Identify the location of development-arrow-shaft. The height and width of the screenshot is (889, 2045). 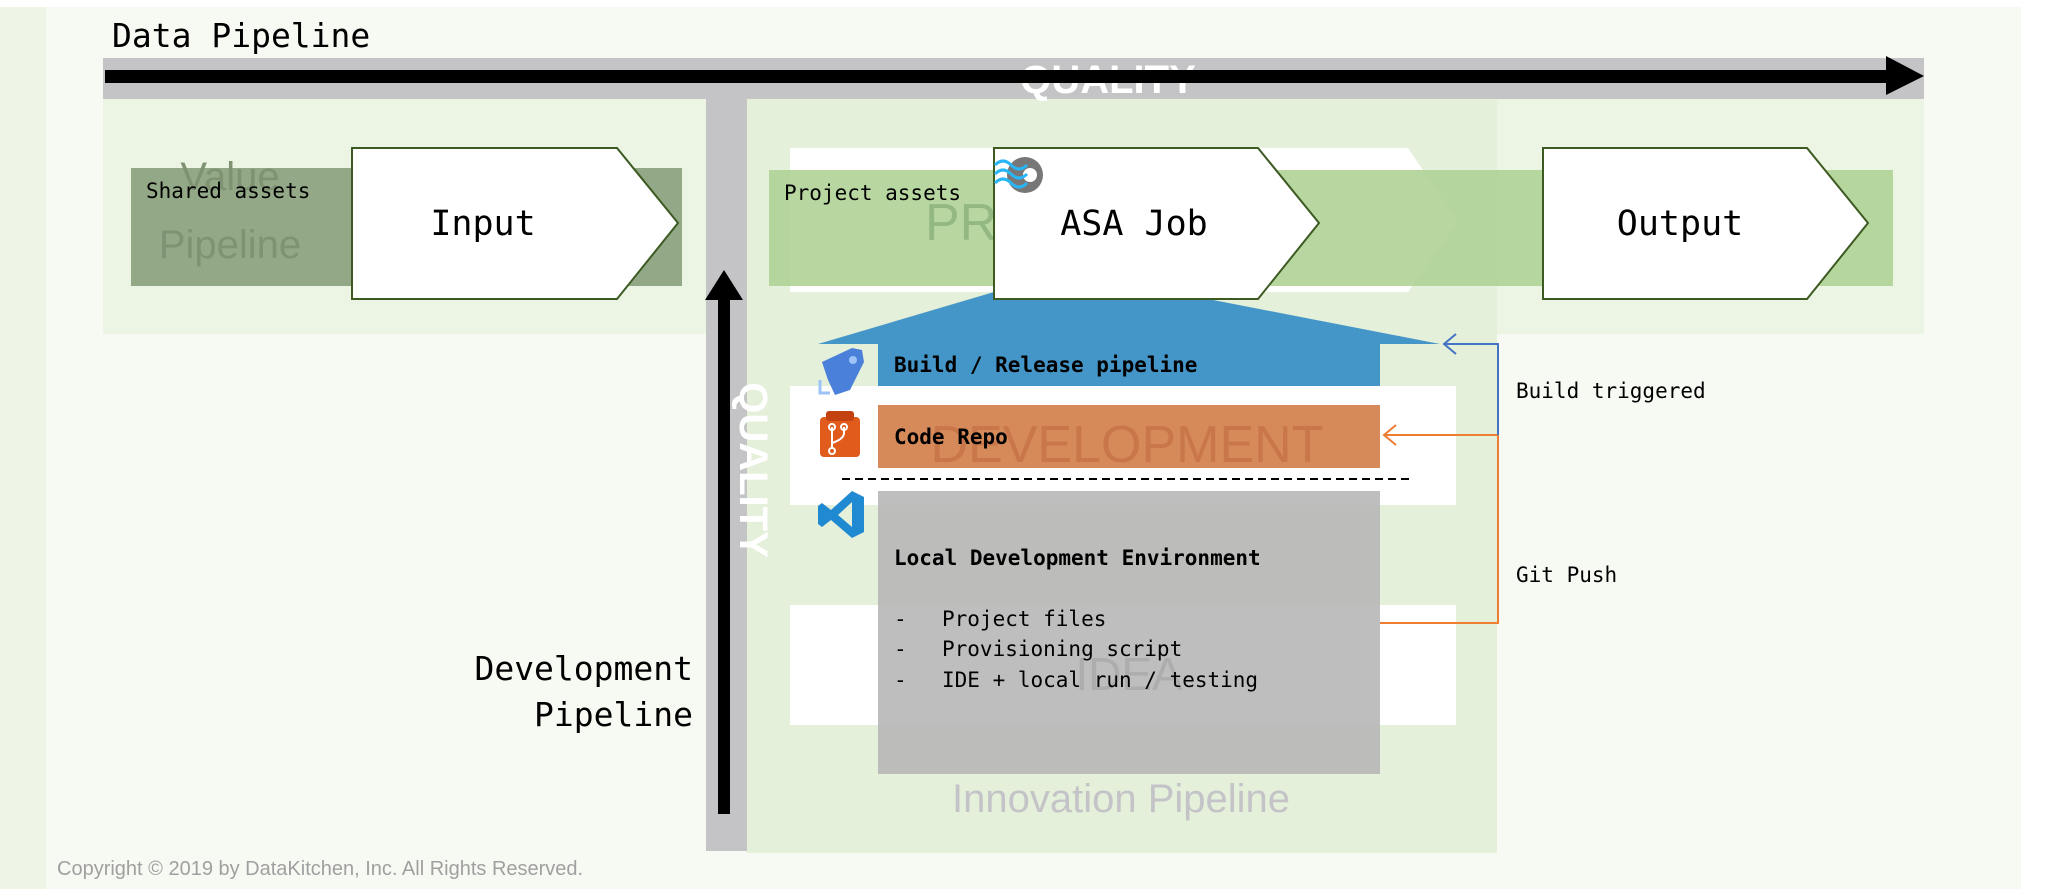
(724, 554).